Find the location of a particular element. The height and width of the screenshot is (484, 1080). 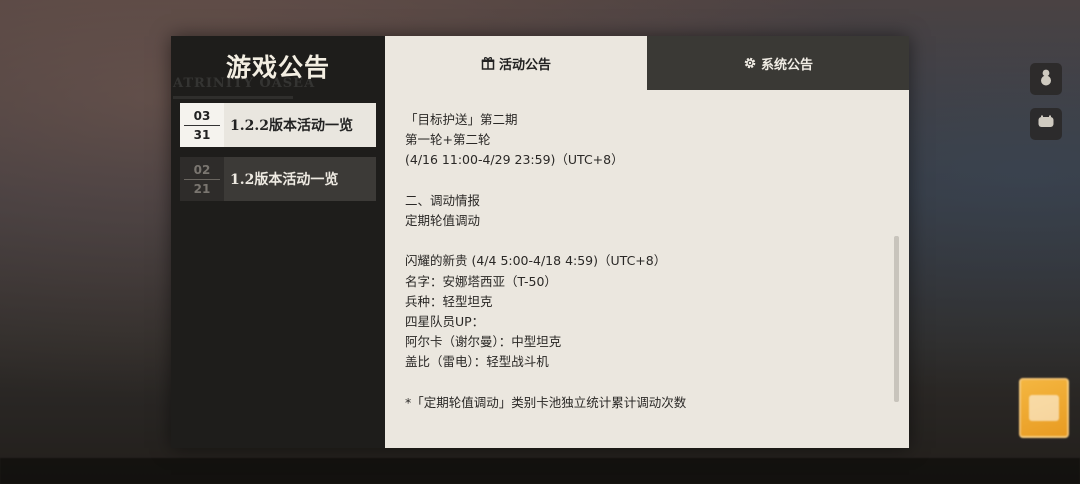

content-line: 盖比（雷电）：轻型战斗机 is located at coordinates (477, 362).